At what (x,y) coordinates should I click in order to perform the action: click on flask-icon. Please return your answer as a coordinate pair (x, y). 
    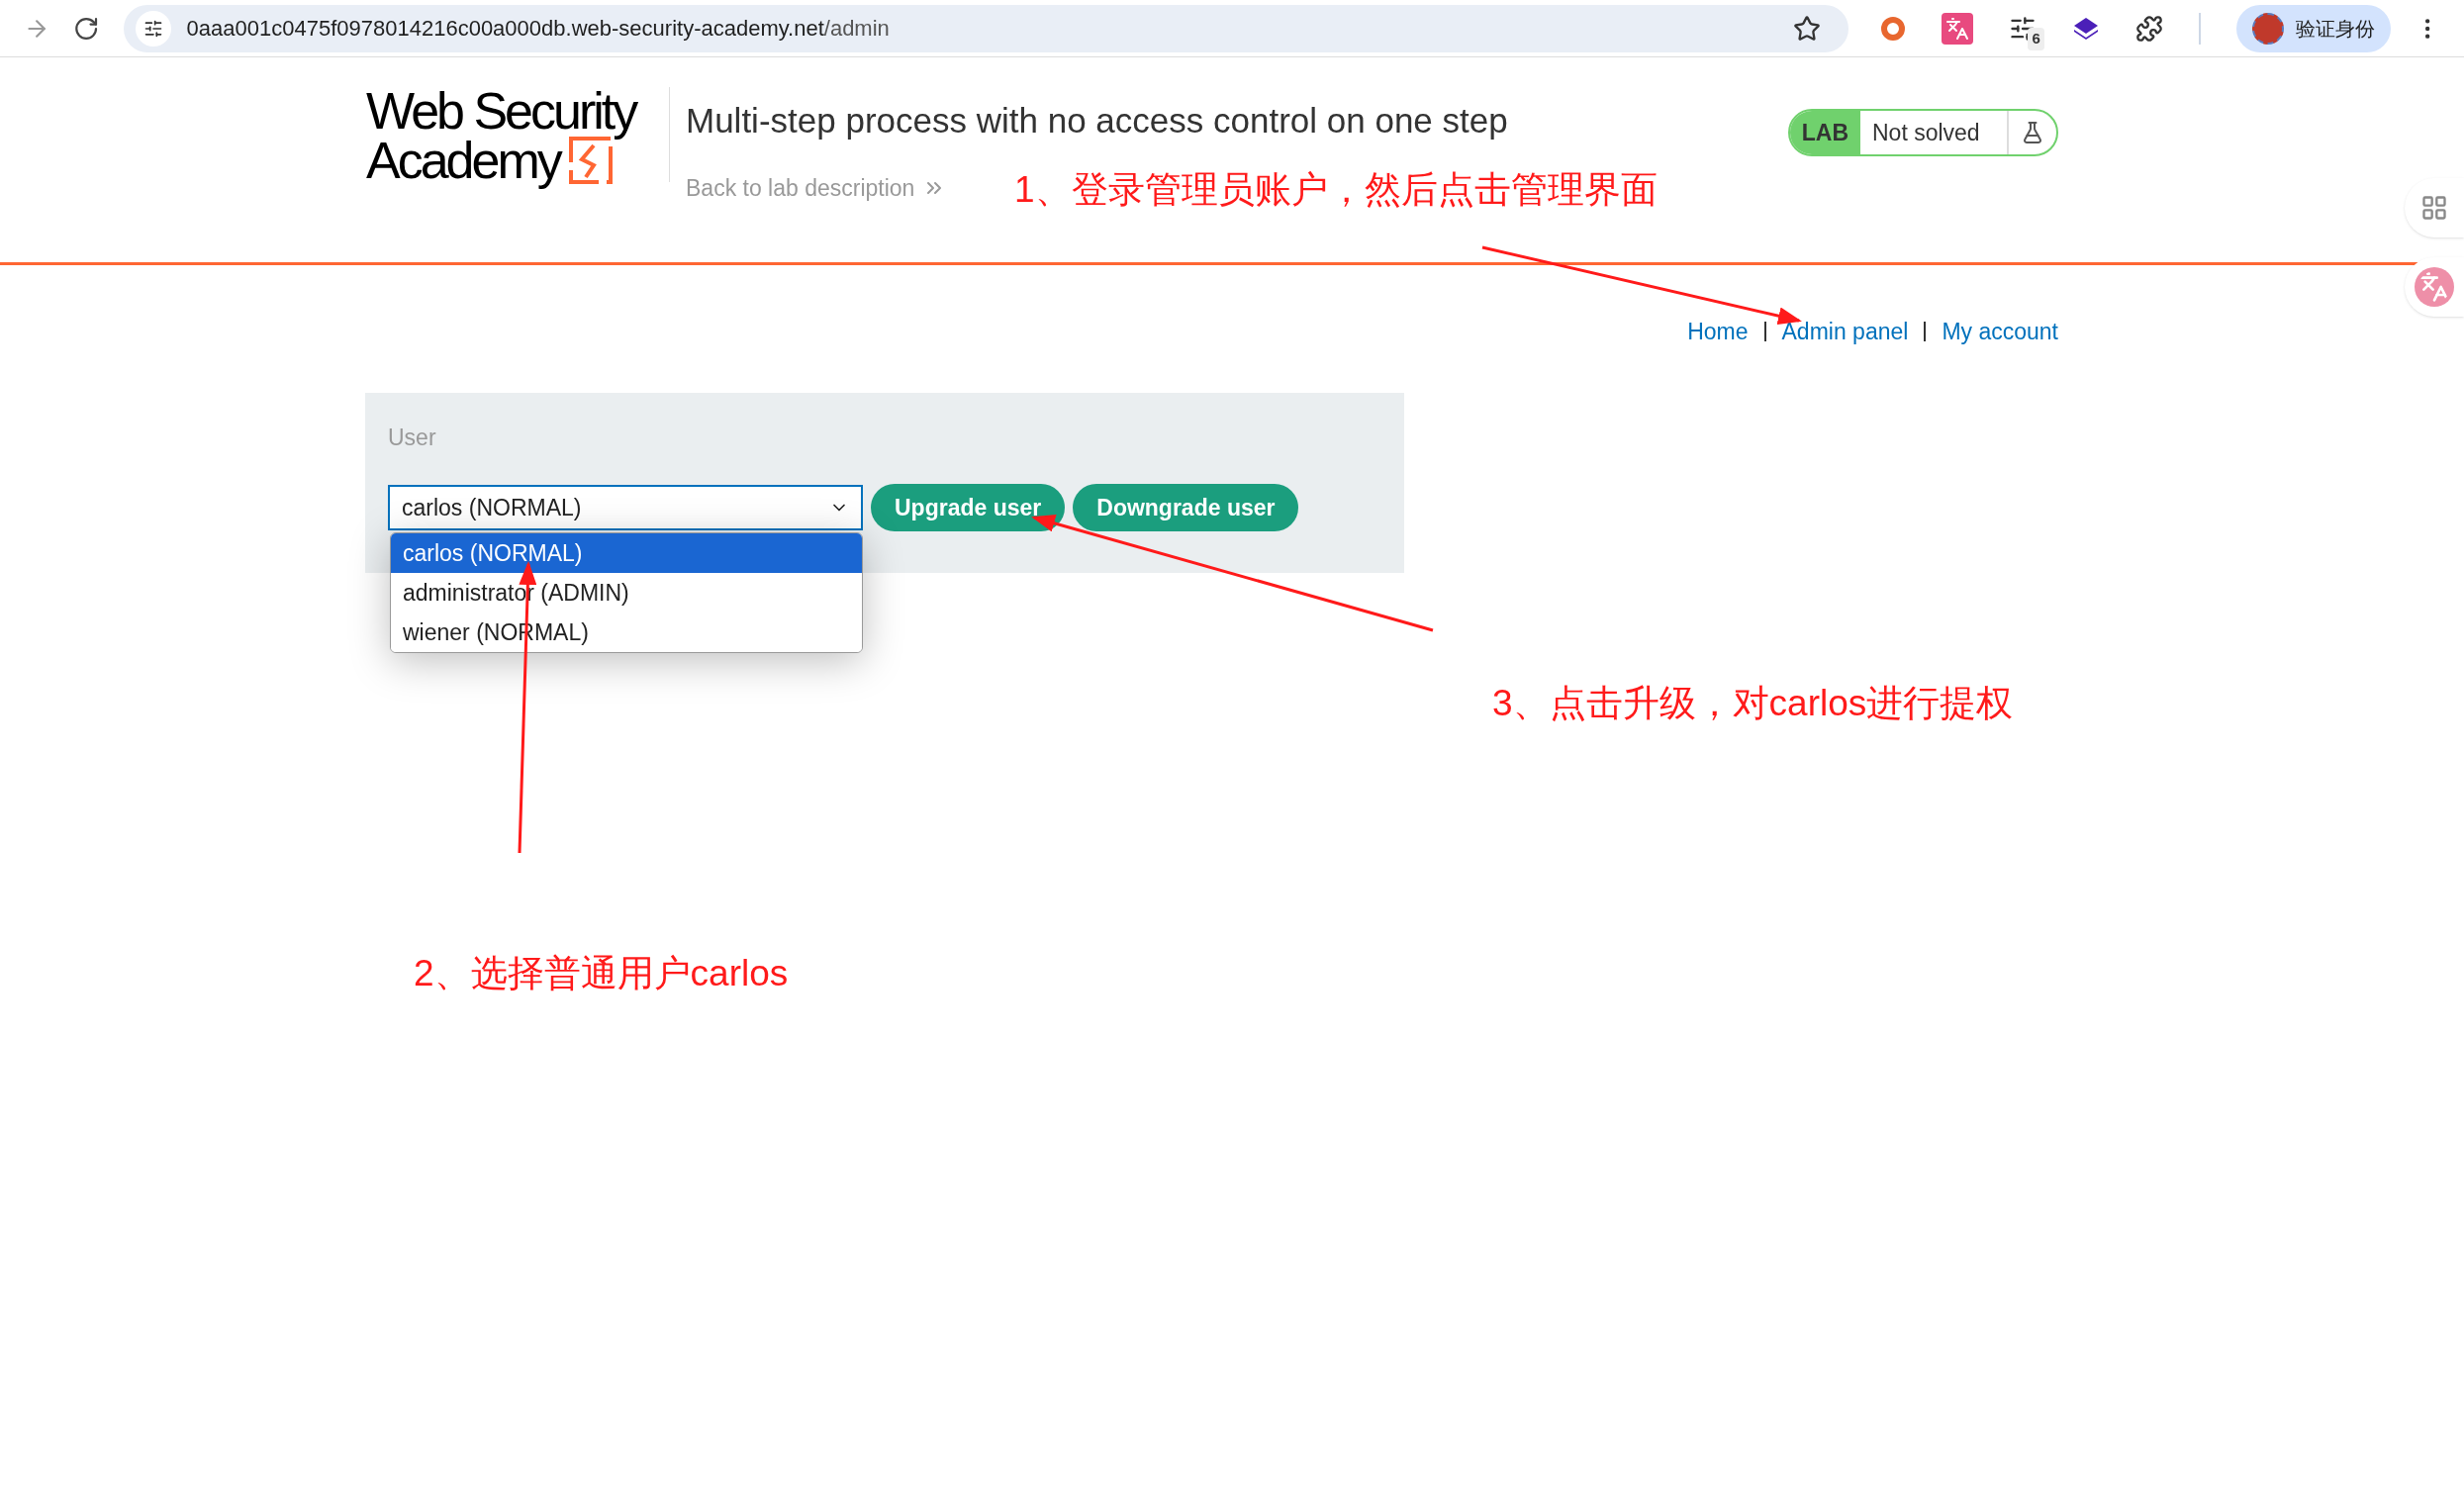
    Looking at the image, I should click on (2032, 132).